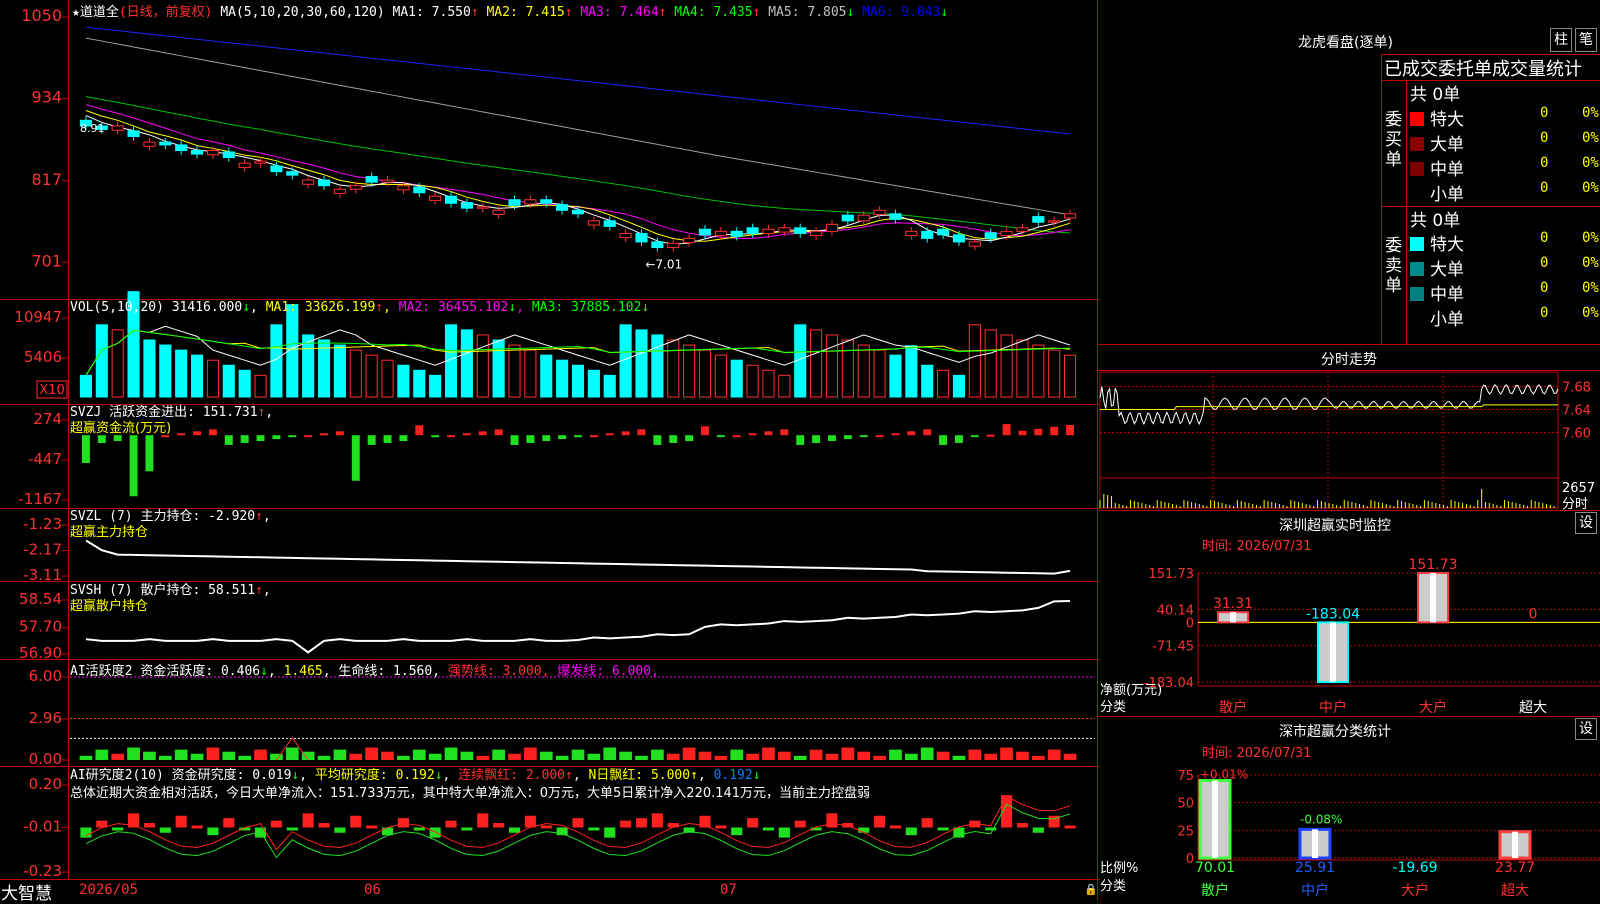 Image resolution: width=1600 pixels, height=904 pixels. Describe the element at coordinates (1515, 868) in the screenshot. I see `classify-value-label: 23.77` at that location.